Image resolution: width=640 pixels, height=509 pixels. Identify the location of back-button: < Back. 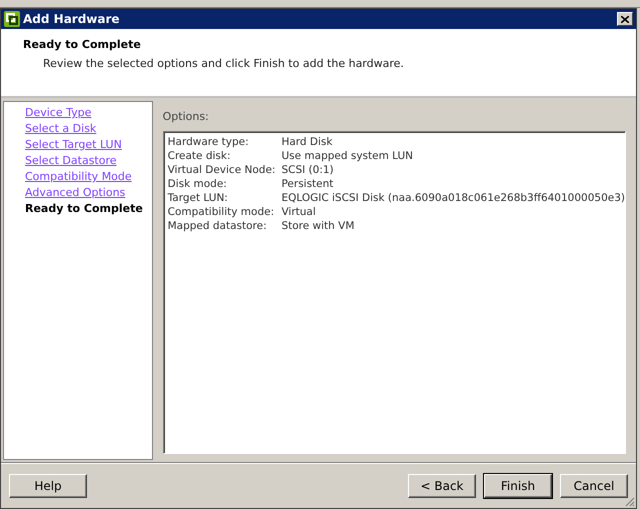
(442, 486).